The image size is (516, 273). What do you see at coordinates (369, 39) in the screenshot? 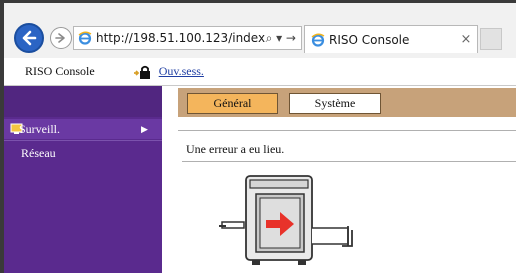
I see `tab-title: RISO Console` at bounding box center [369, 39].